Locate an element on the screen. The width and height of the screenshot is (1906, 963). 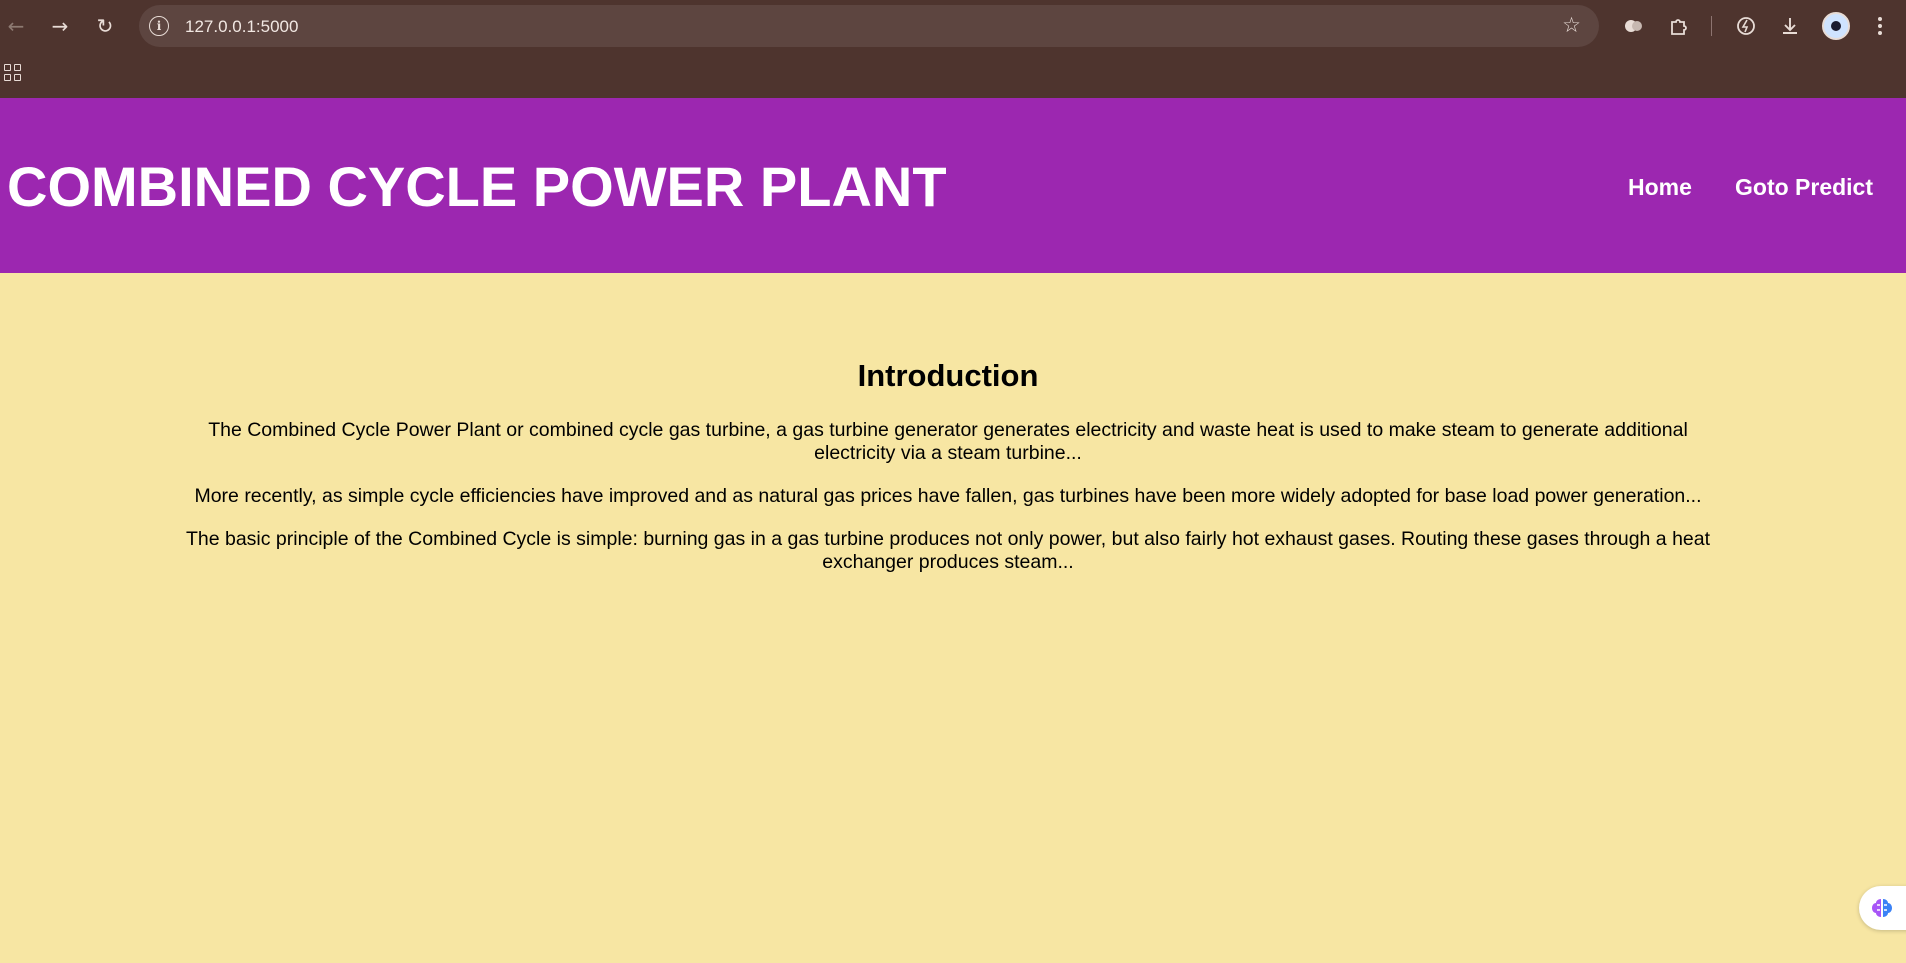
profile-avatar is located at coordinates (1836, 26).